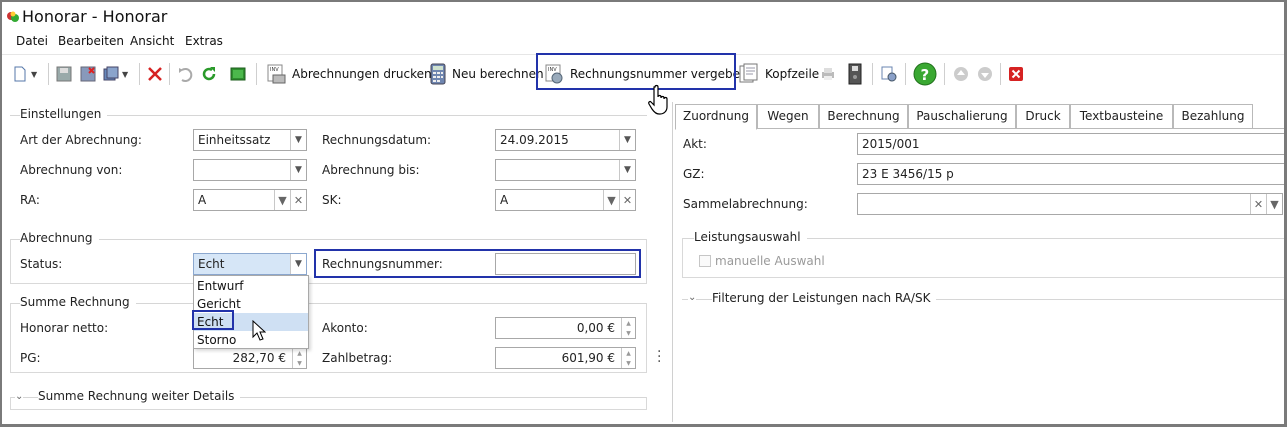  Describe the element at coordinates (1070, 174) in the screenshot. I see `gz-field: 23 E 3456/15 p` at that location.